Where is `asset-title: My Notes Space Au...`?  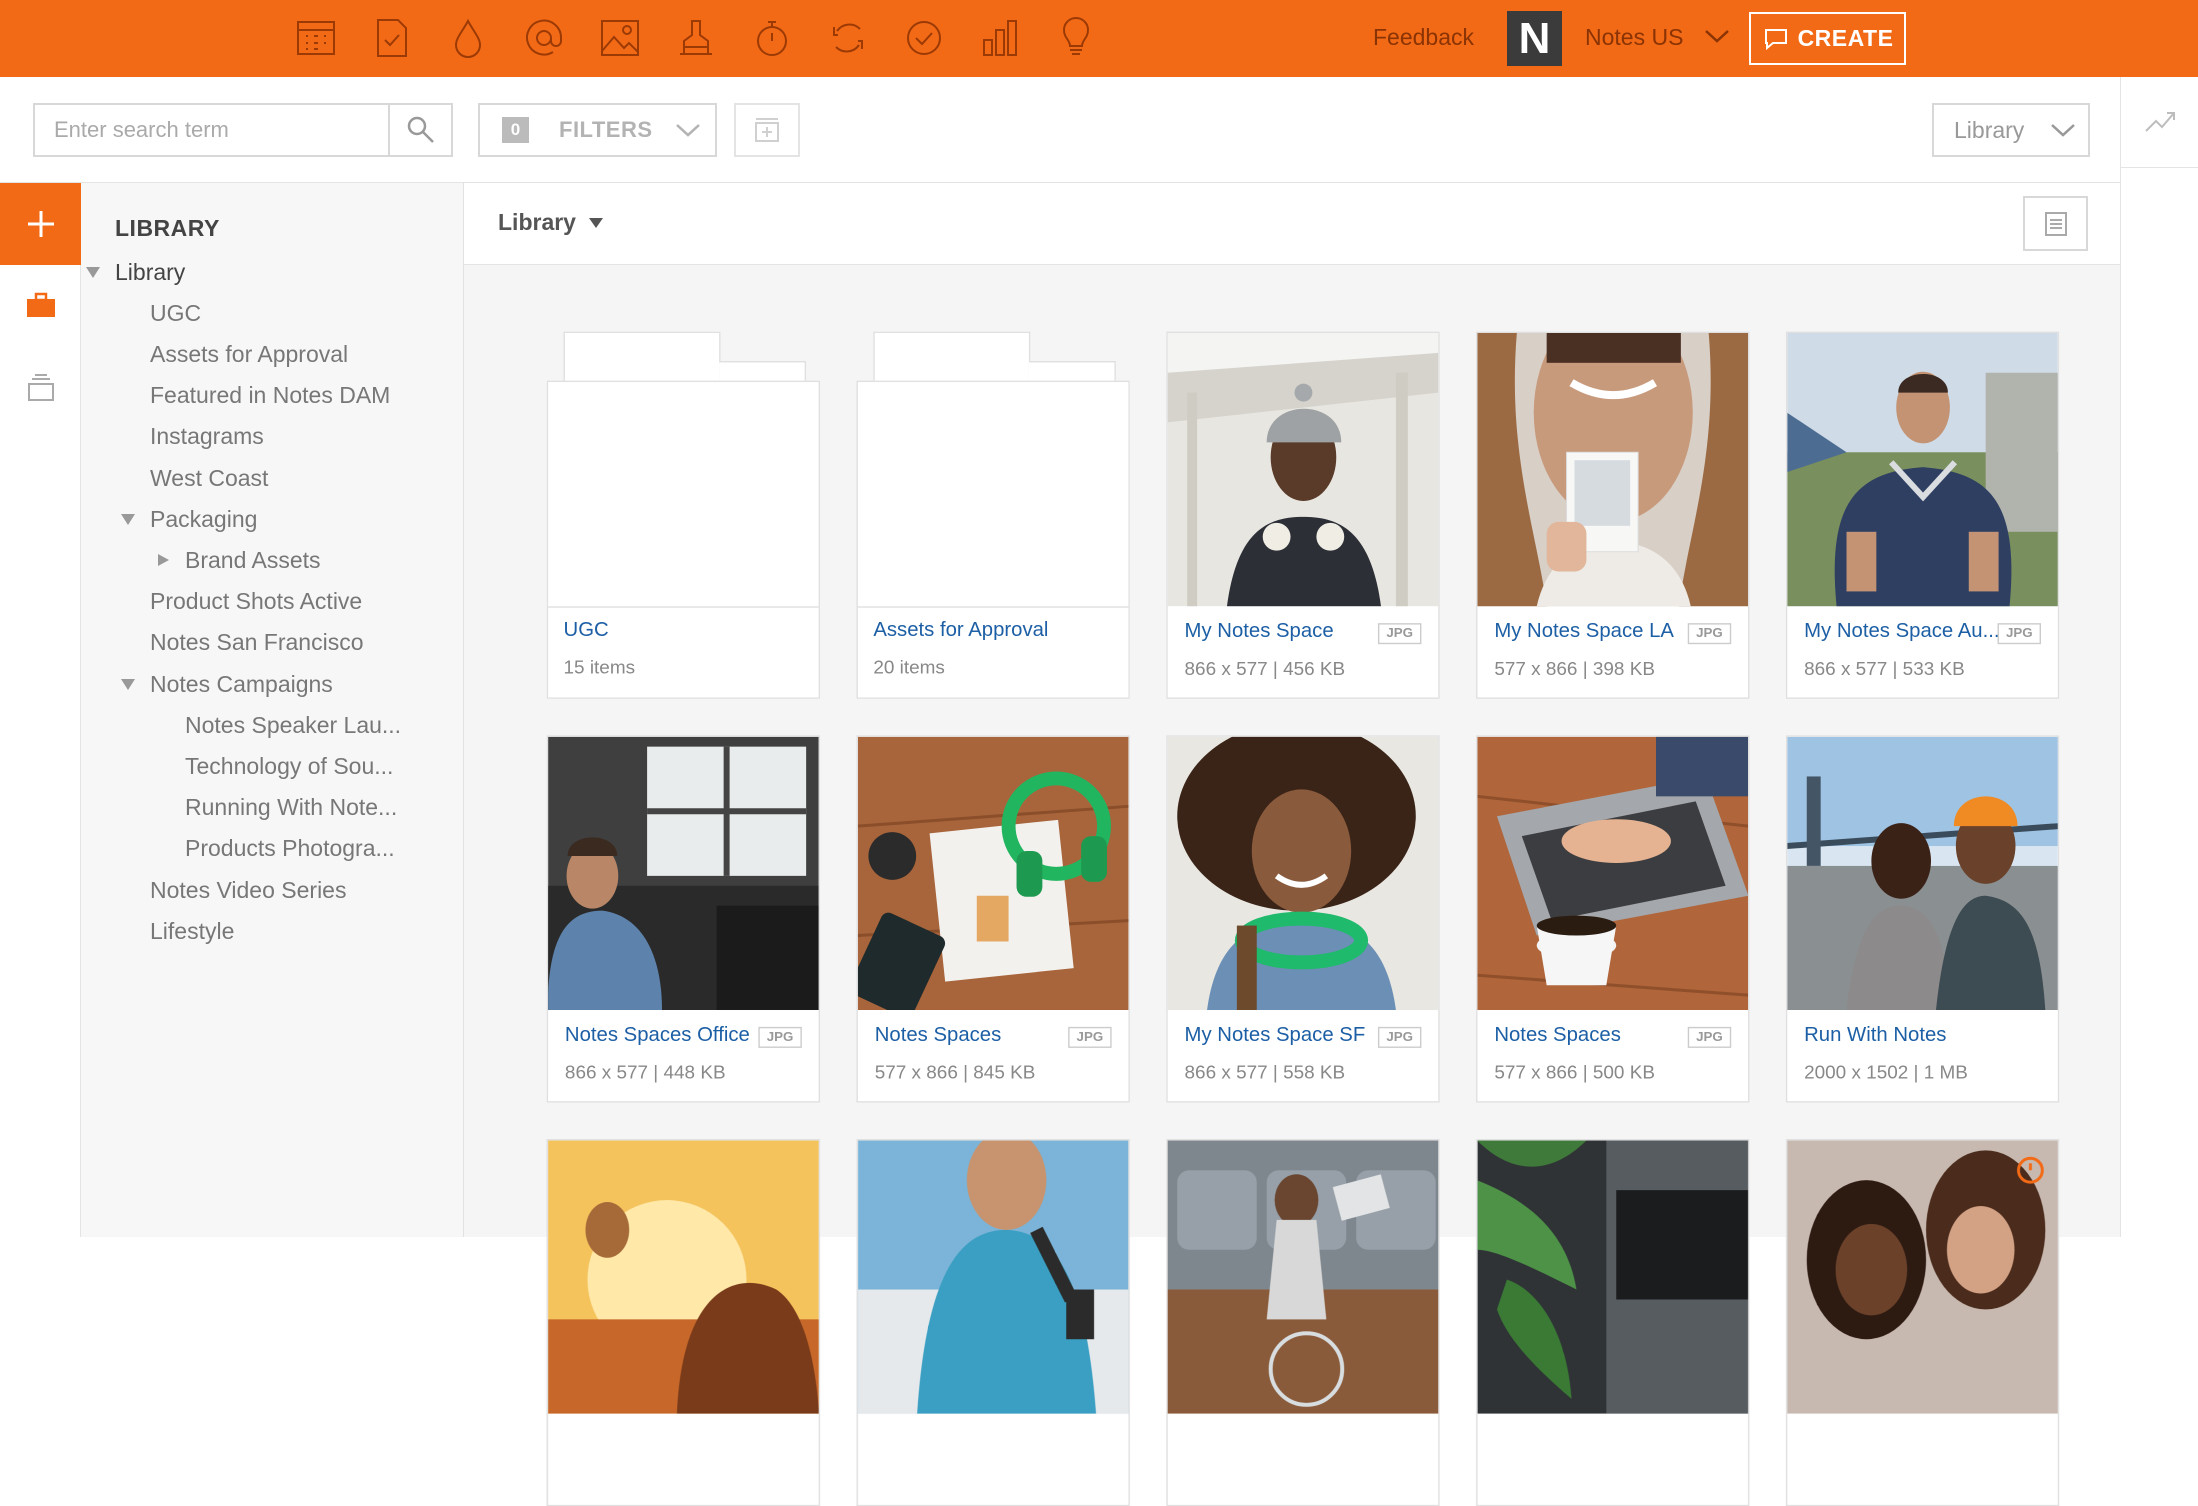 asset-title: My Notes Space Au... is located at coordinates (1901, 631).